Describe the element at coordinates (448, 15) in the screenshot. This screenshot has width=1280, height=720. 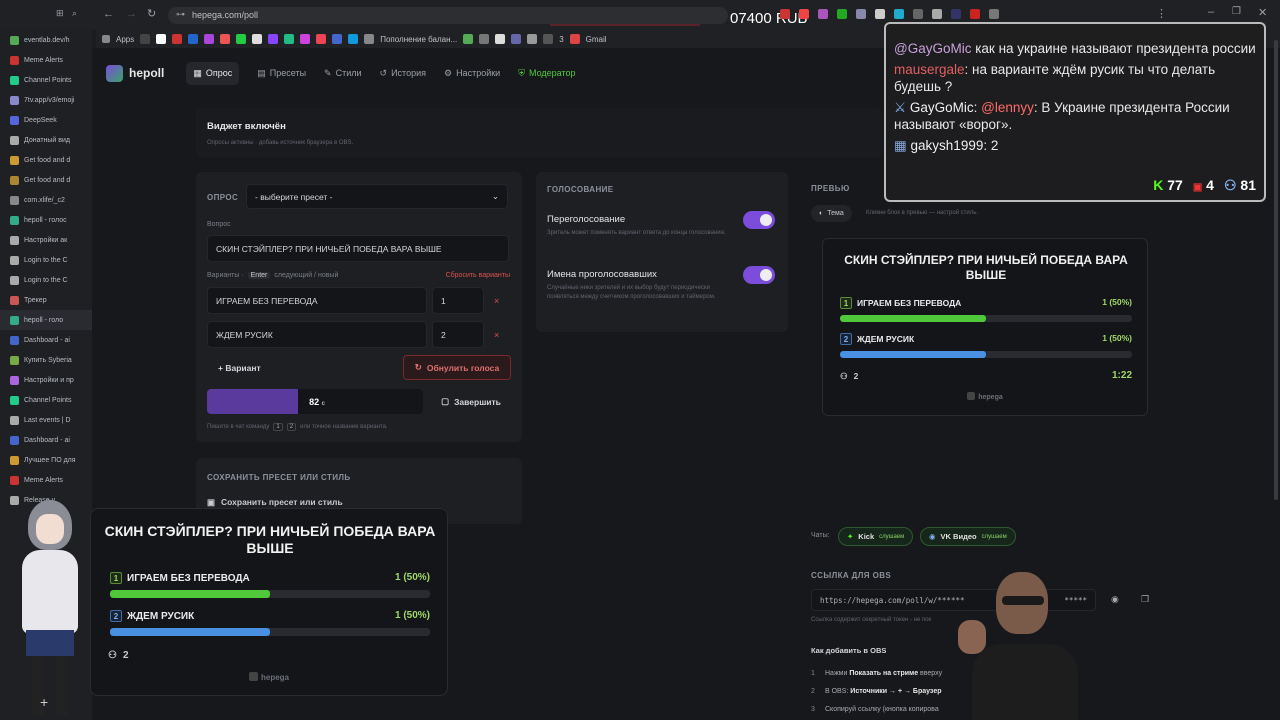
I see `address-bar: ⊶ hepega.com/poll` at that location.